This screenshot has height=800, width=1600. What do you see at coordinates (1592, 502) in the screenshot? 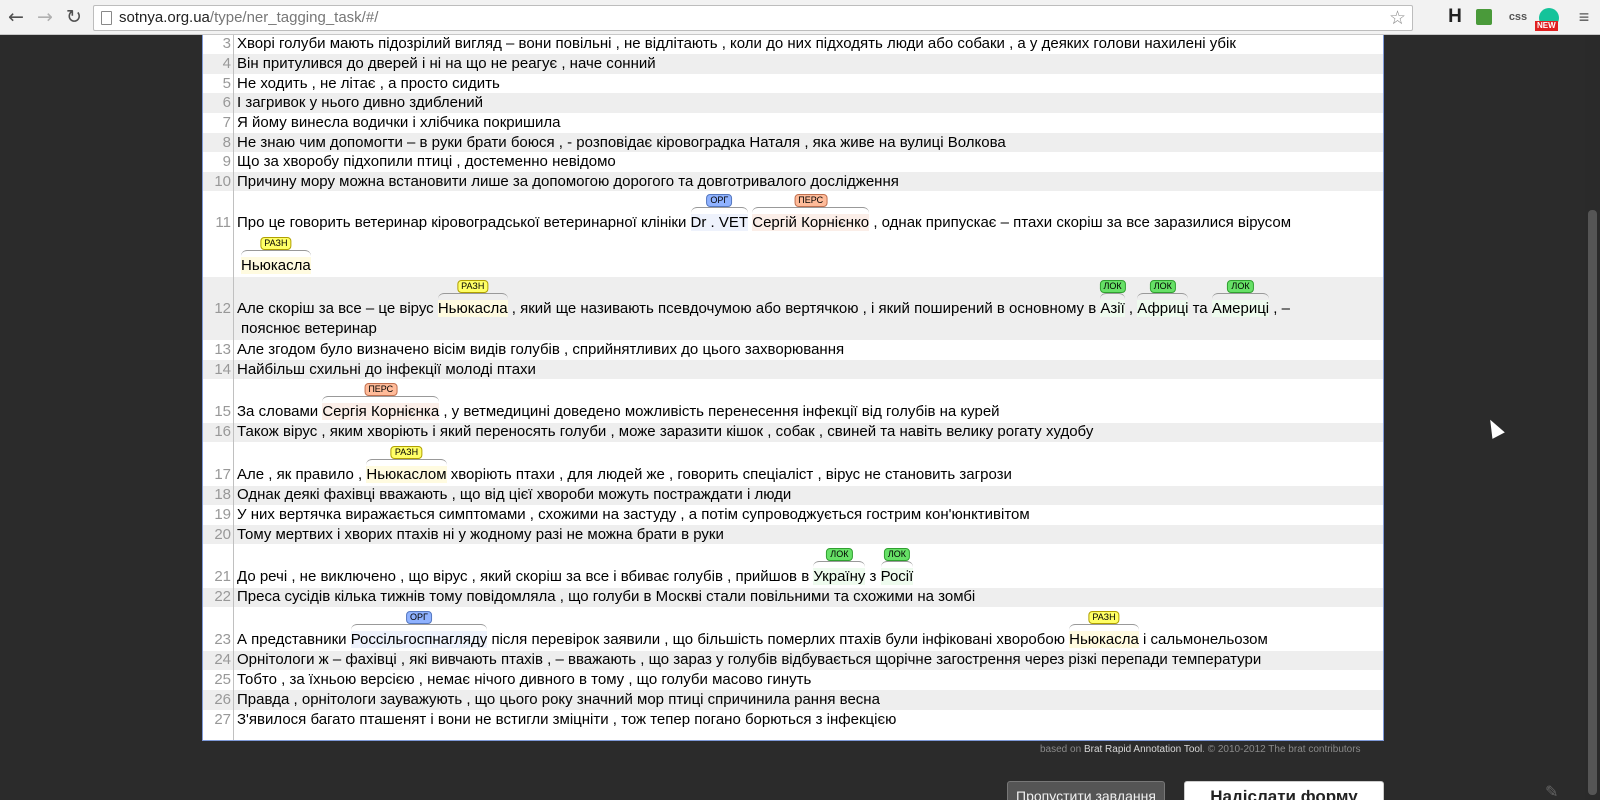
I see `scrollbar-thumb` at bounding box center [1592, 502].